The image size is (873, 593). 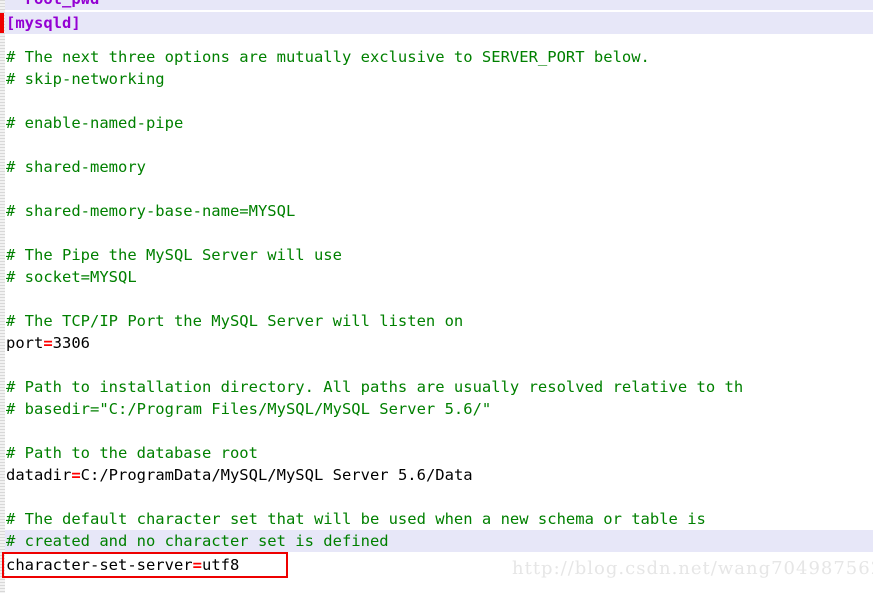 What do you see at coordinates (71, 343) in the screenshot?
I see `line-port-seg-val: 3306` at bounding box center [71, 343].